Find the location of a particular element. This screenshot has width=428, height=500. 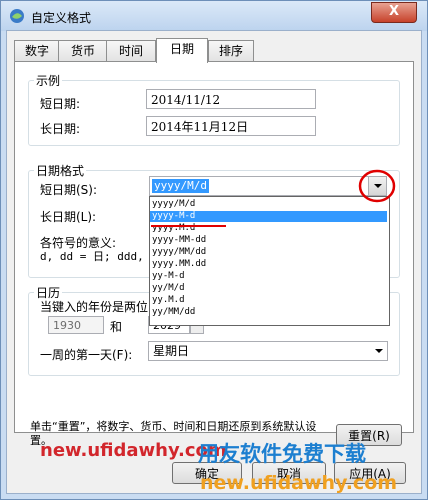

red-circle-annotation is located at coordinates (377, 186).